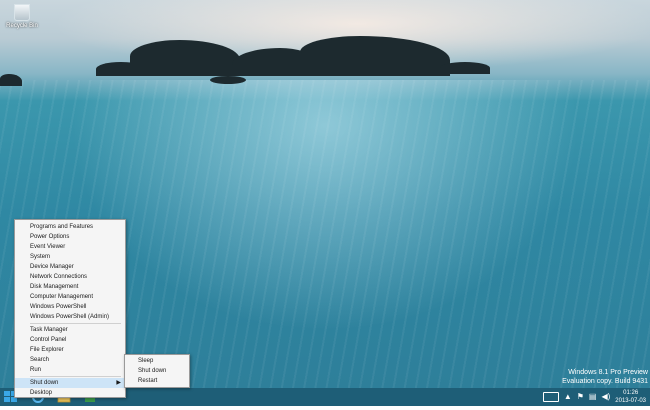  What do you see at coordinates (70, 383) in the screenshot?
I see `menu-item-shut-down: Shut down ▶` at bounding box center [70, 383].